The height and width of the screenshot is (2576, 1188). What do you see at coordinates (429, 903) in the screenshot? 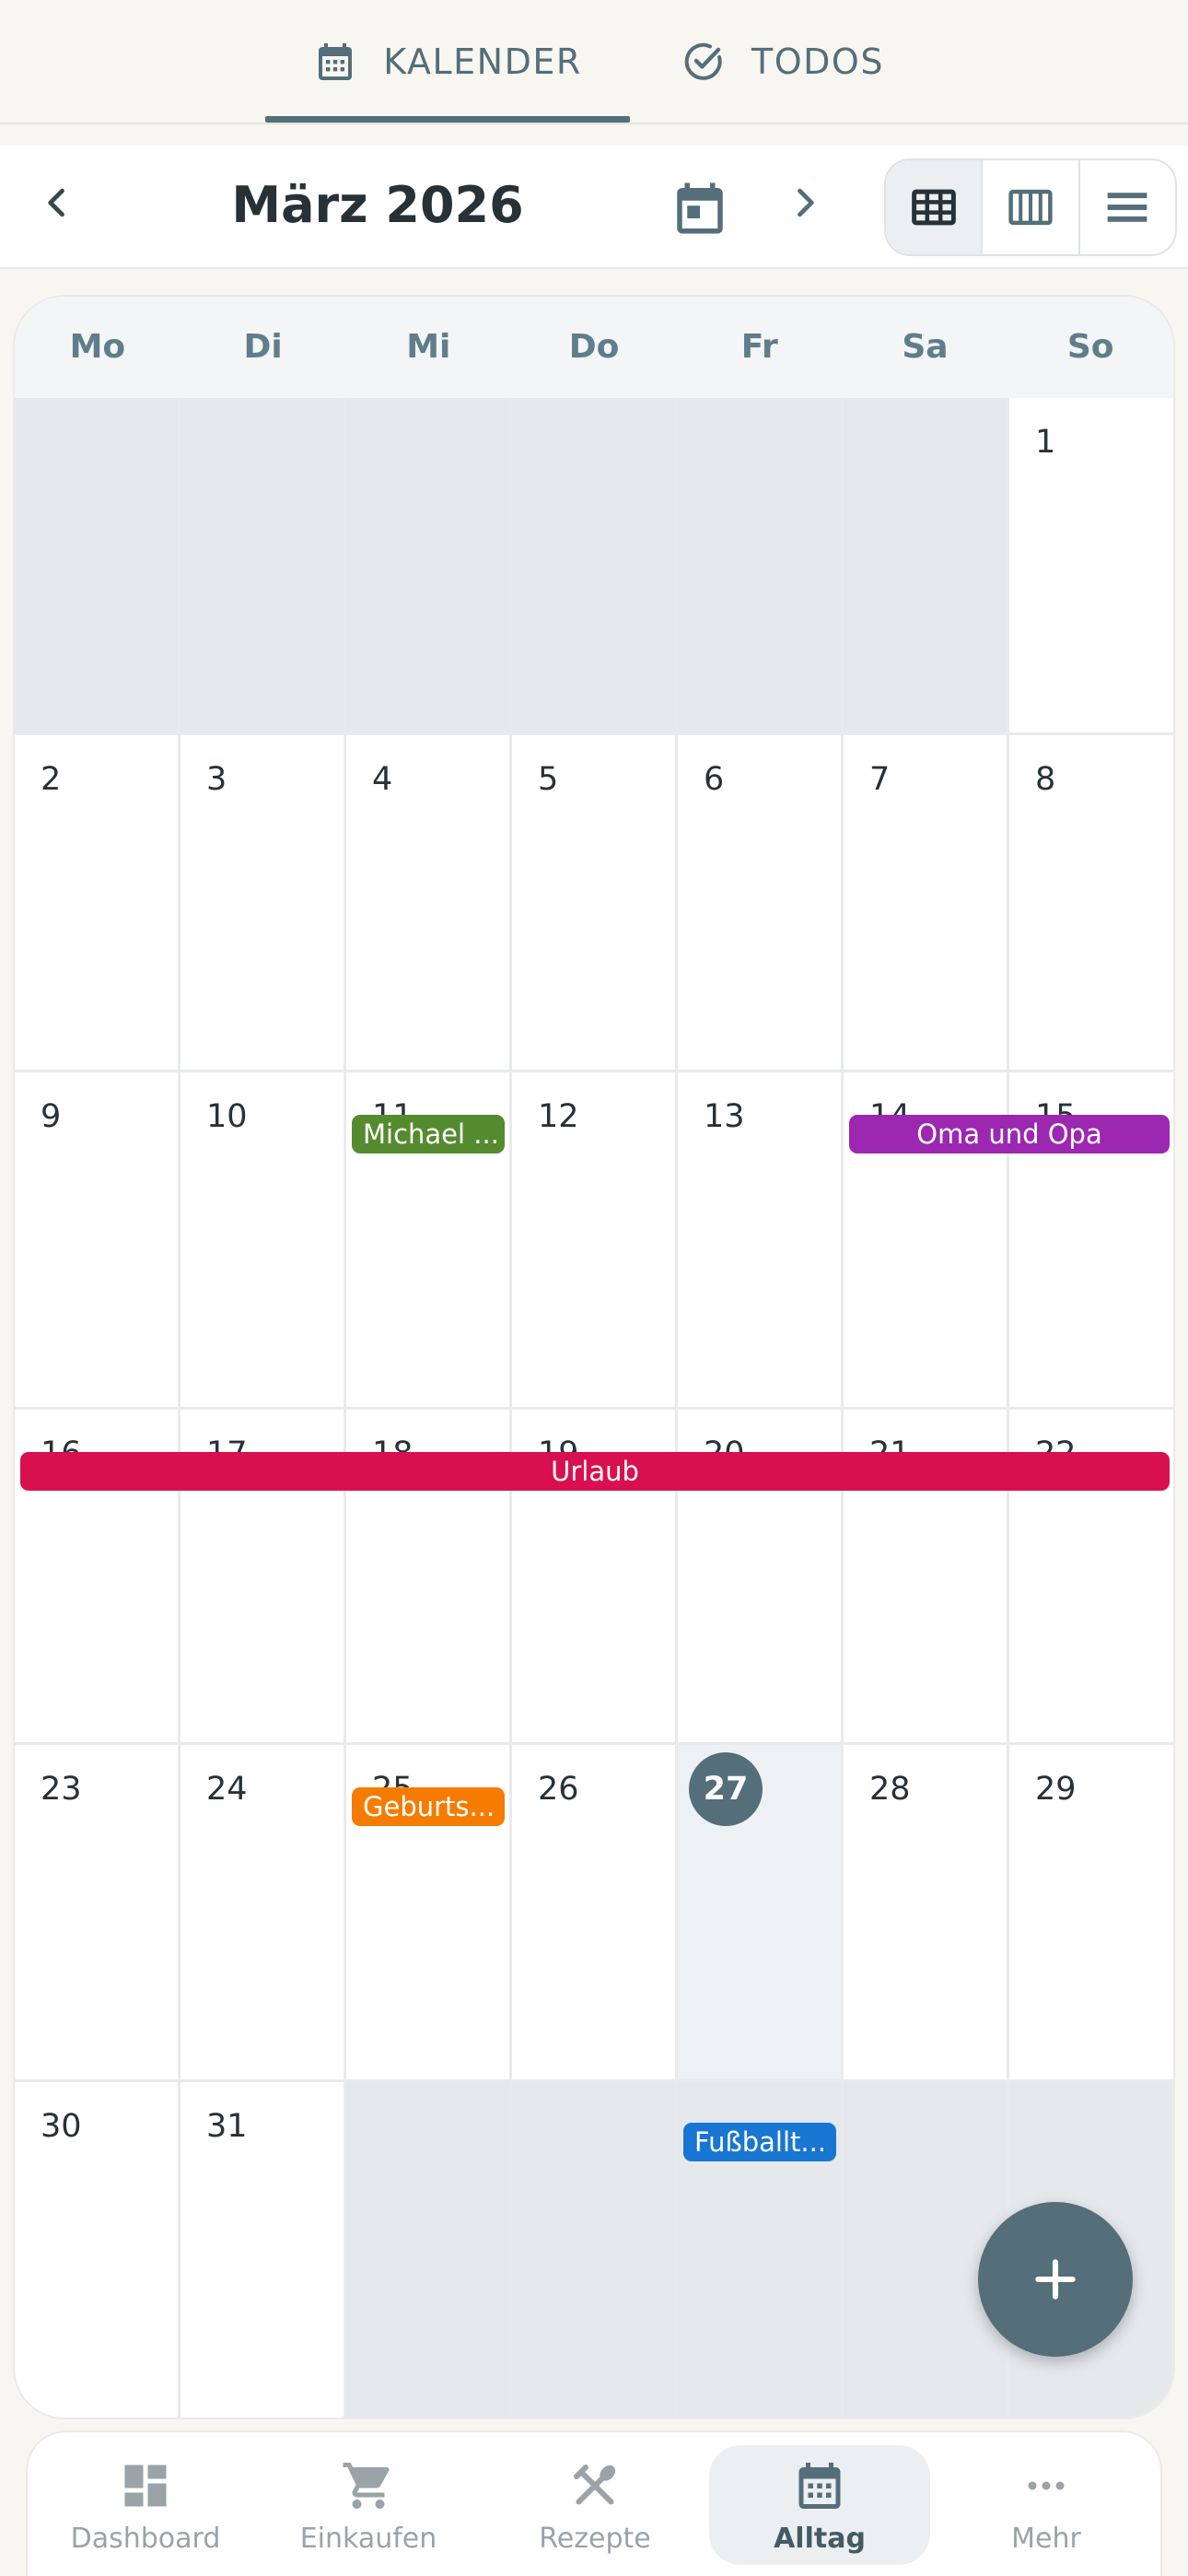
I see `day-cell: 4` at bounding box center [429, 903].